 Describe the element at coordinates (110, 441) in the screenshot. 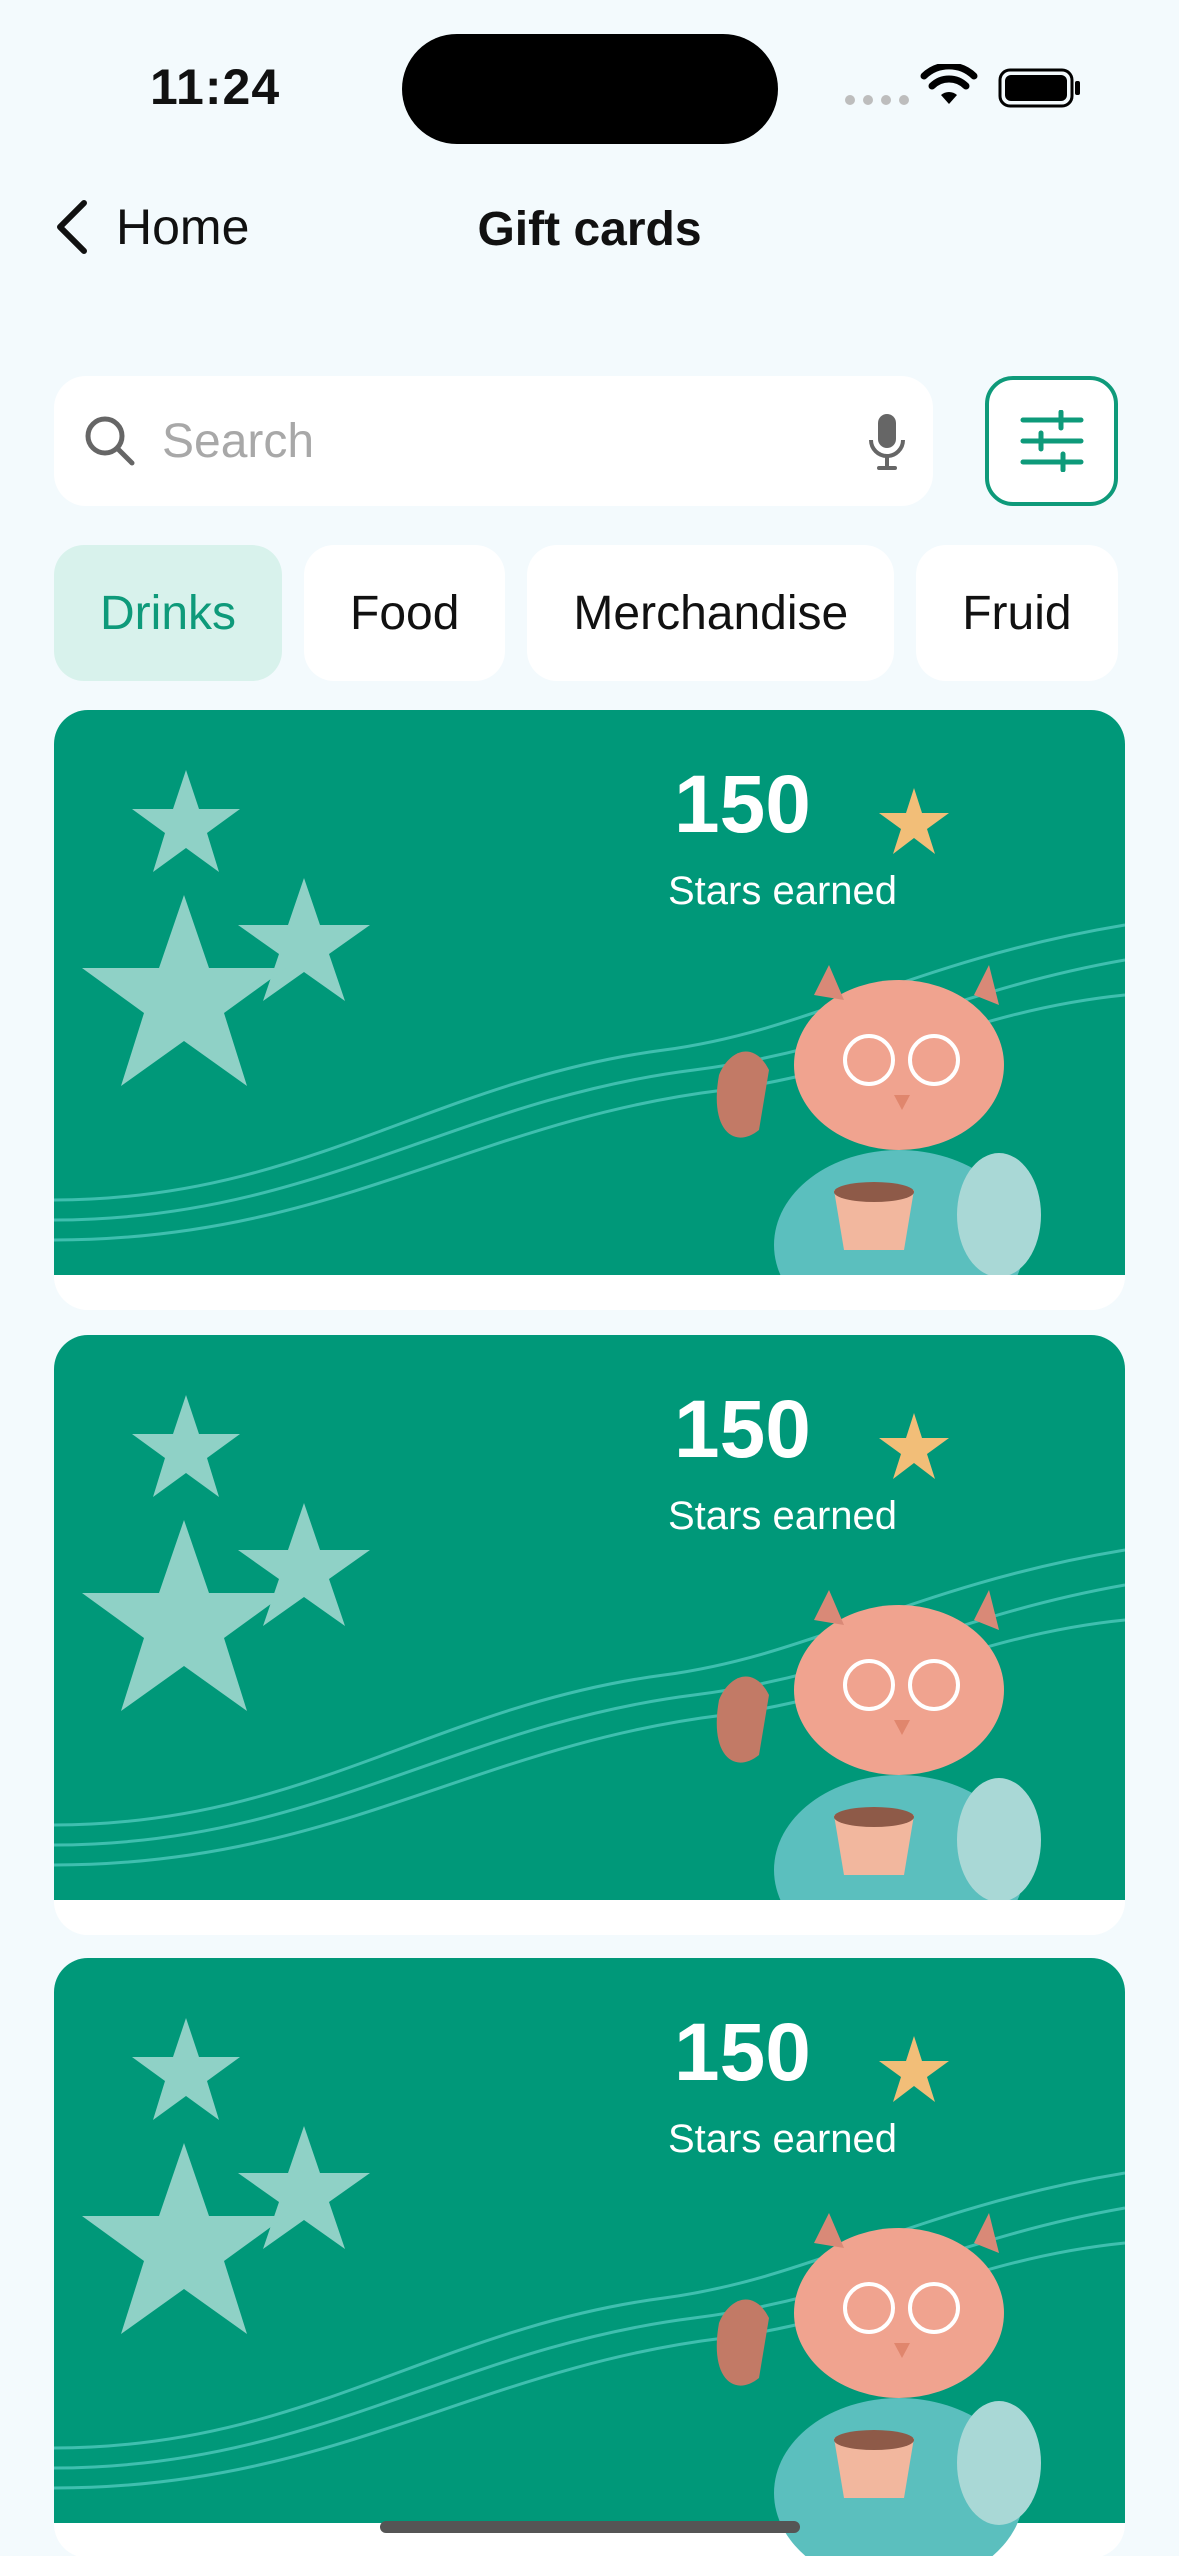

I see `search-icon` at that location.